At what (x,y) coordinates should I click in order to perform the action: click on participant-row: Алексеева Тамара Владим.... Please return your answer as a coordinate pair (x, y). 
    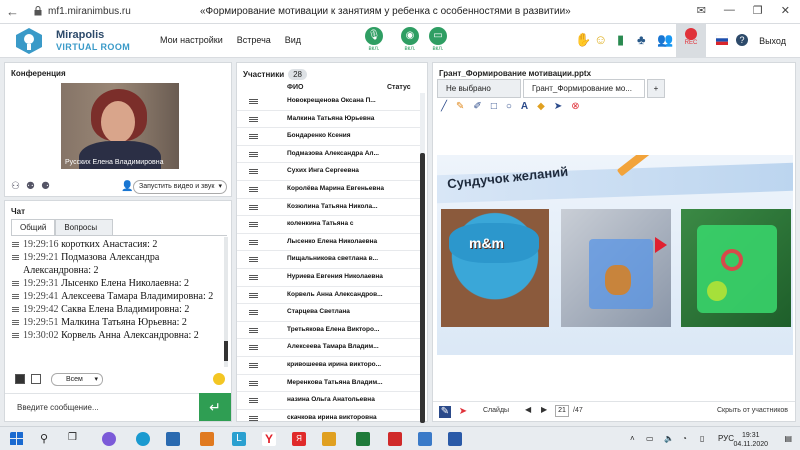
    Looking at the image, I should click on (329, 348).